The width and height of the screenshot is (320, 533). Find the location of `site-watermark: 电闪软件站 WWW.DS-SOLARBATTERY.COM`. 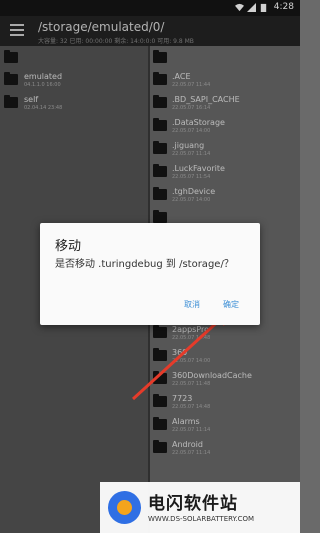

site-watermark: 电闪软件站 WWW.DS-SOLARBATTERY.COM is located at coordinates (200, 507).